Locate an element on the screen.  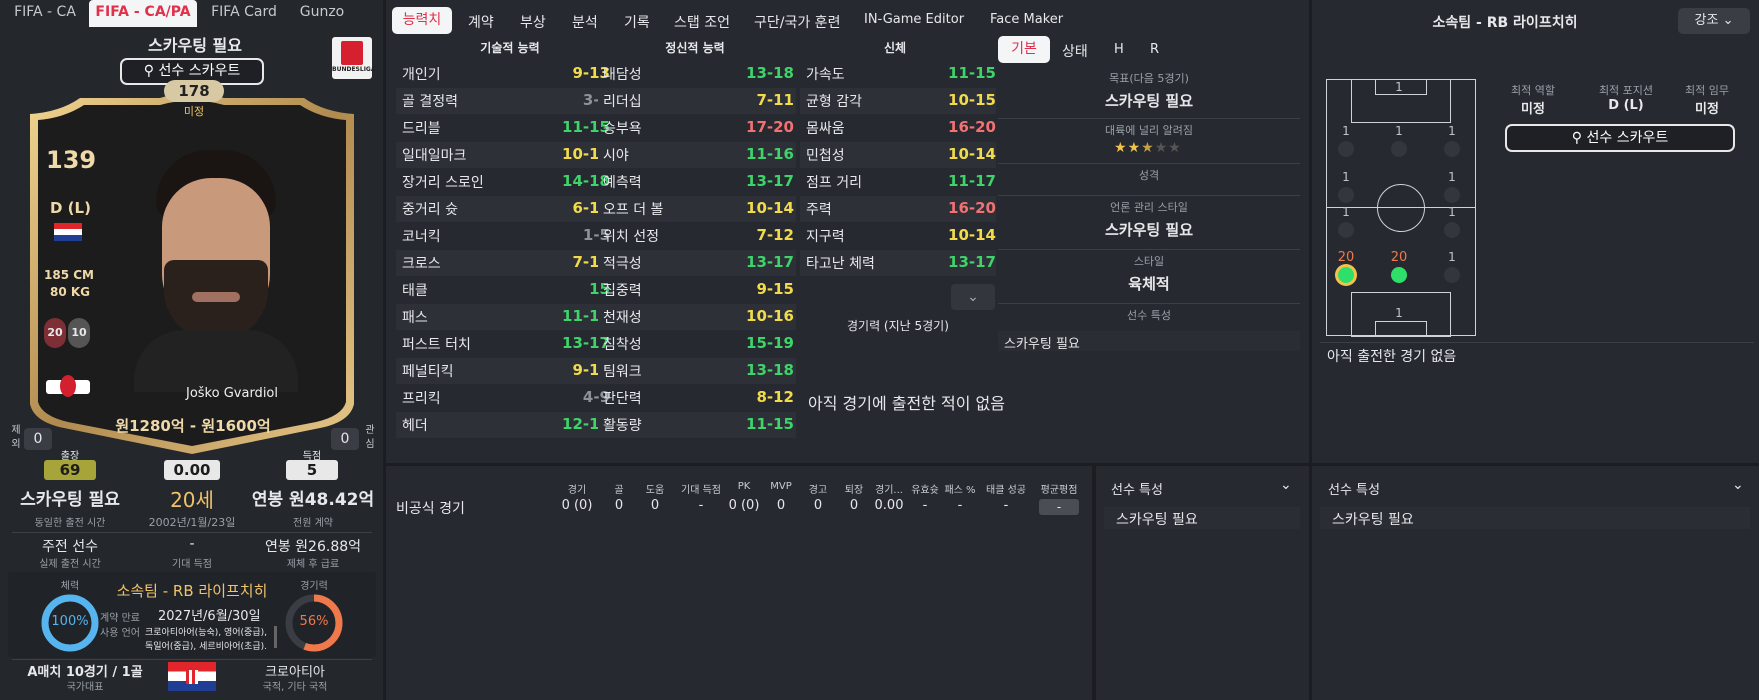
exclude-label: 제외 is located at coordinates (16, 437).